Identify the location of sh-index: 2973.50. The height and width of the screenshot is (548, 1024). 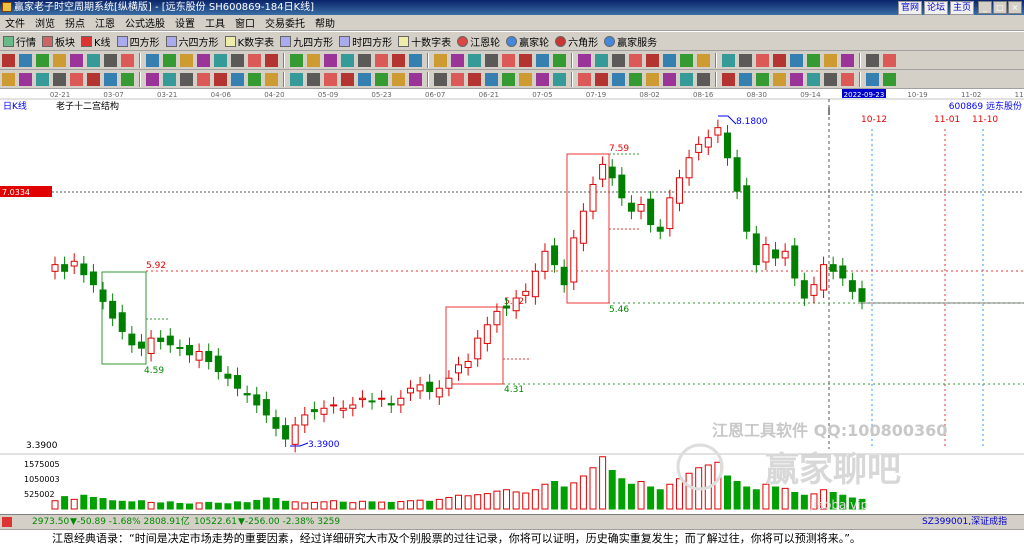
(50, 522).